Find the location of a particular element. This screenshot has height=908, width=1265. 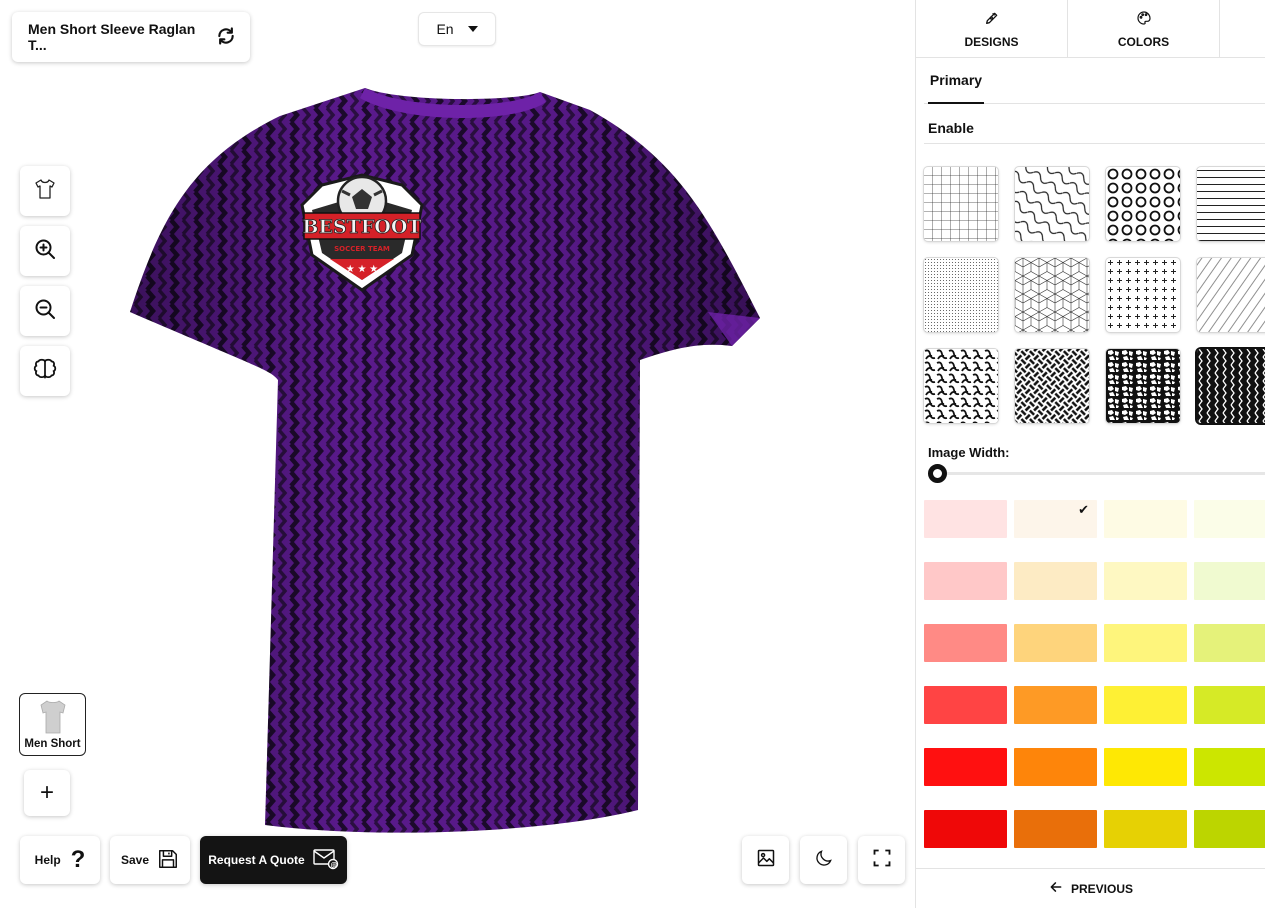

zoom-in-icon is located at coordinates (45, 251).